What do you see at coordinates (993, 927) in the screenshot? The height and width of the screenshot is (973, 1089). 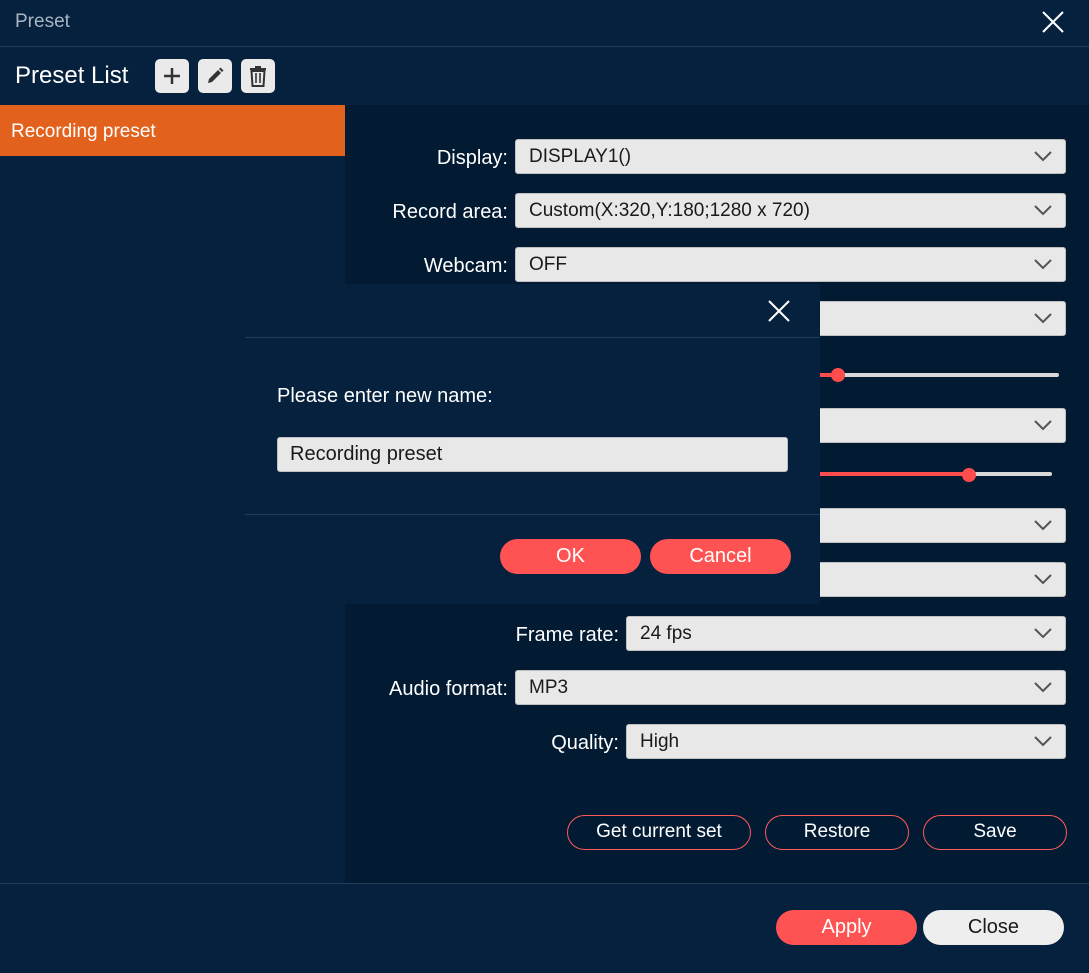 I see `close-button: Close` at bounding box center [993, 927].